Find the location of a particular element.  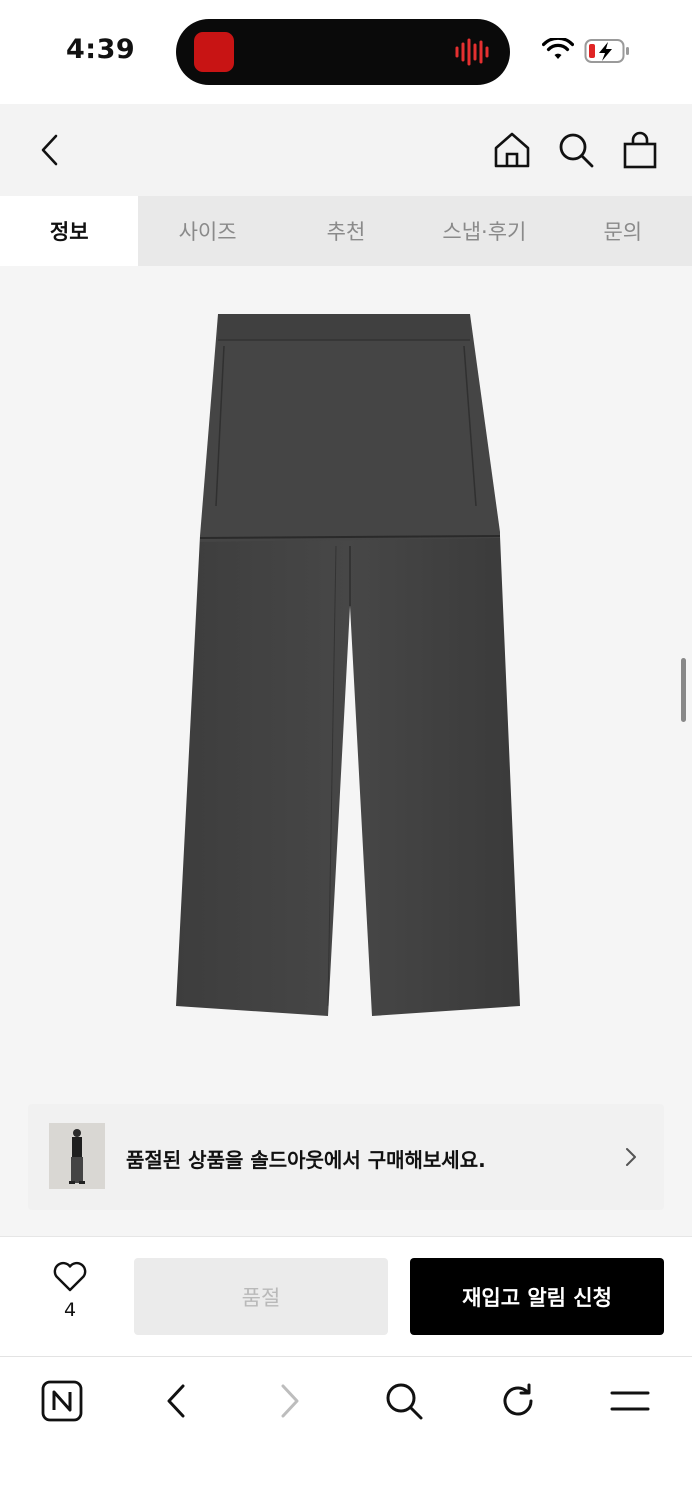

dynamic-island is located at coordinates (343, 52).